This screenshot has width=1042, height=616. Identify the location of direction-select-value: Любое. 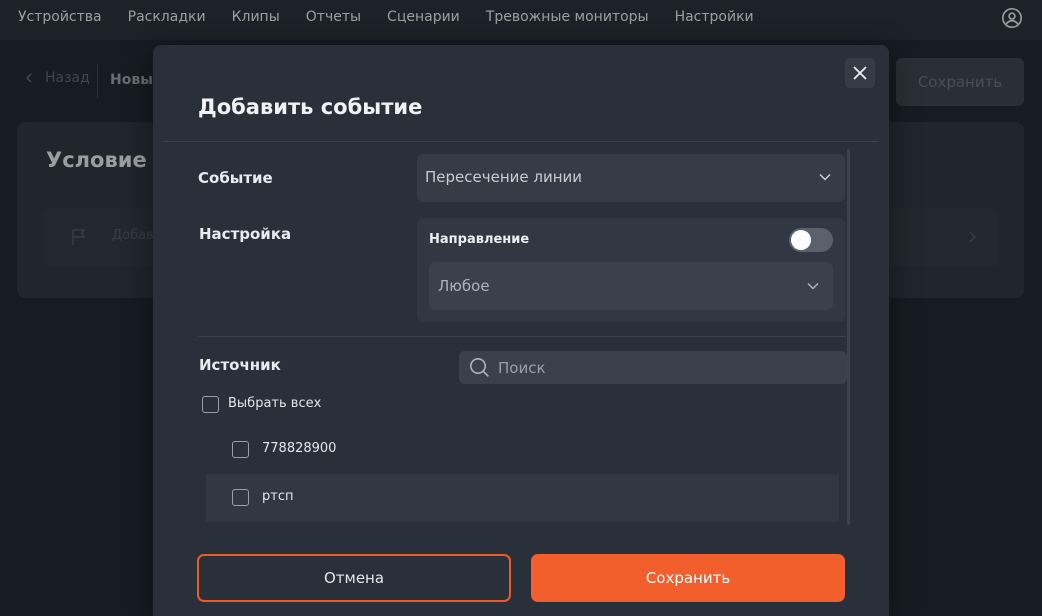
(464, 286).